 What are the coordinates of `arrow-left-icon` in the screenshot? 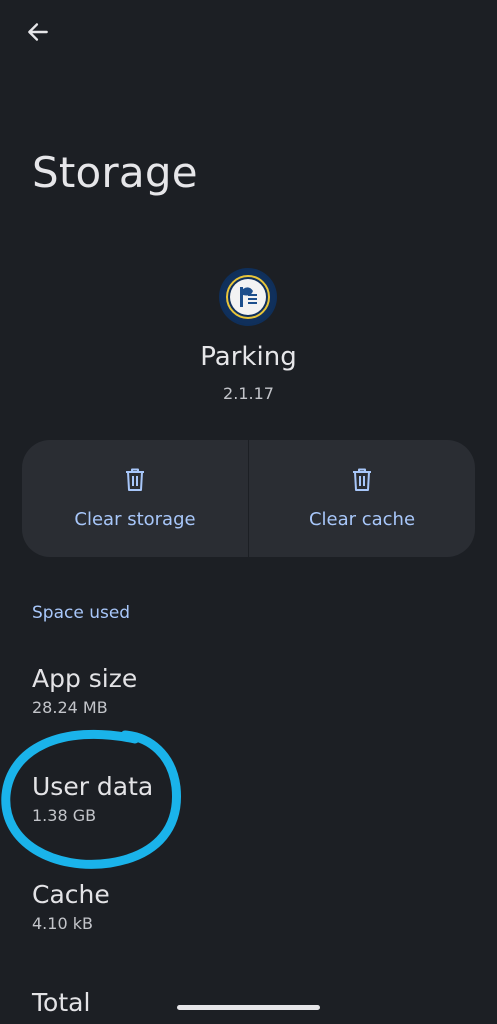 It's located at (38, 34).